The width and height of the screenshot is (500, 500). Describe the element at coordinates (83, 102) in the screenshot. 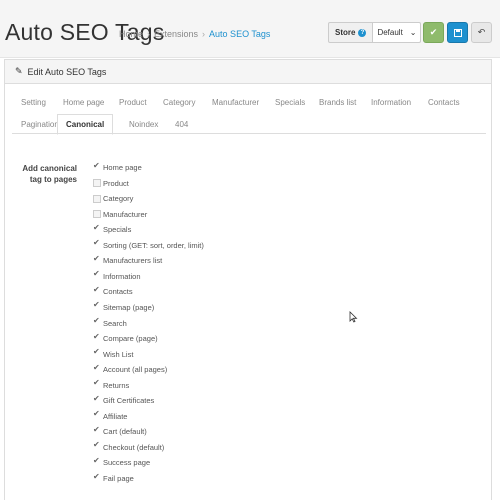

I see `tab-home-page: Home page` at that location.